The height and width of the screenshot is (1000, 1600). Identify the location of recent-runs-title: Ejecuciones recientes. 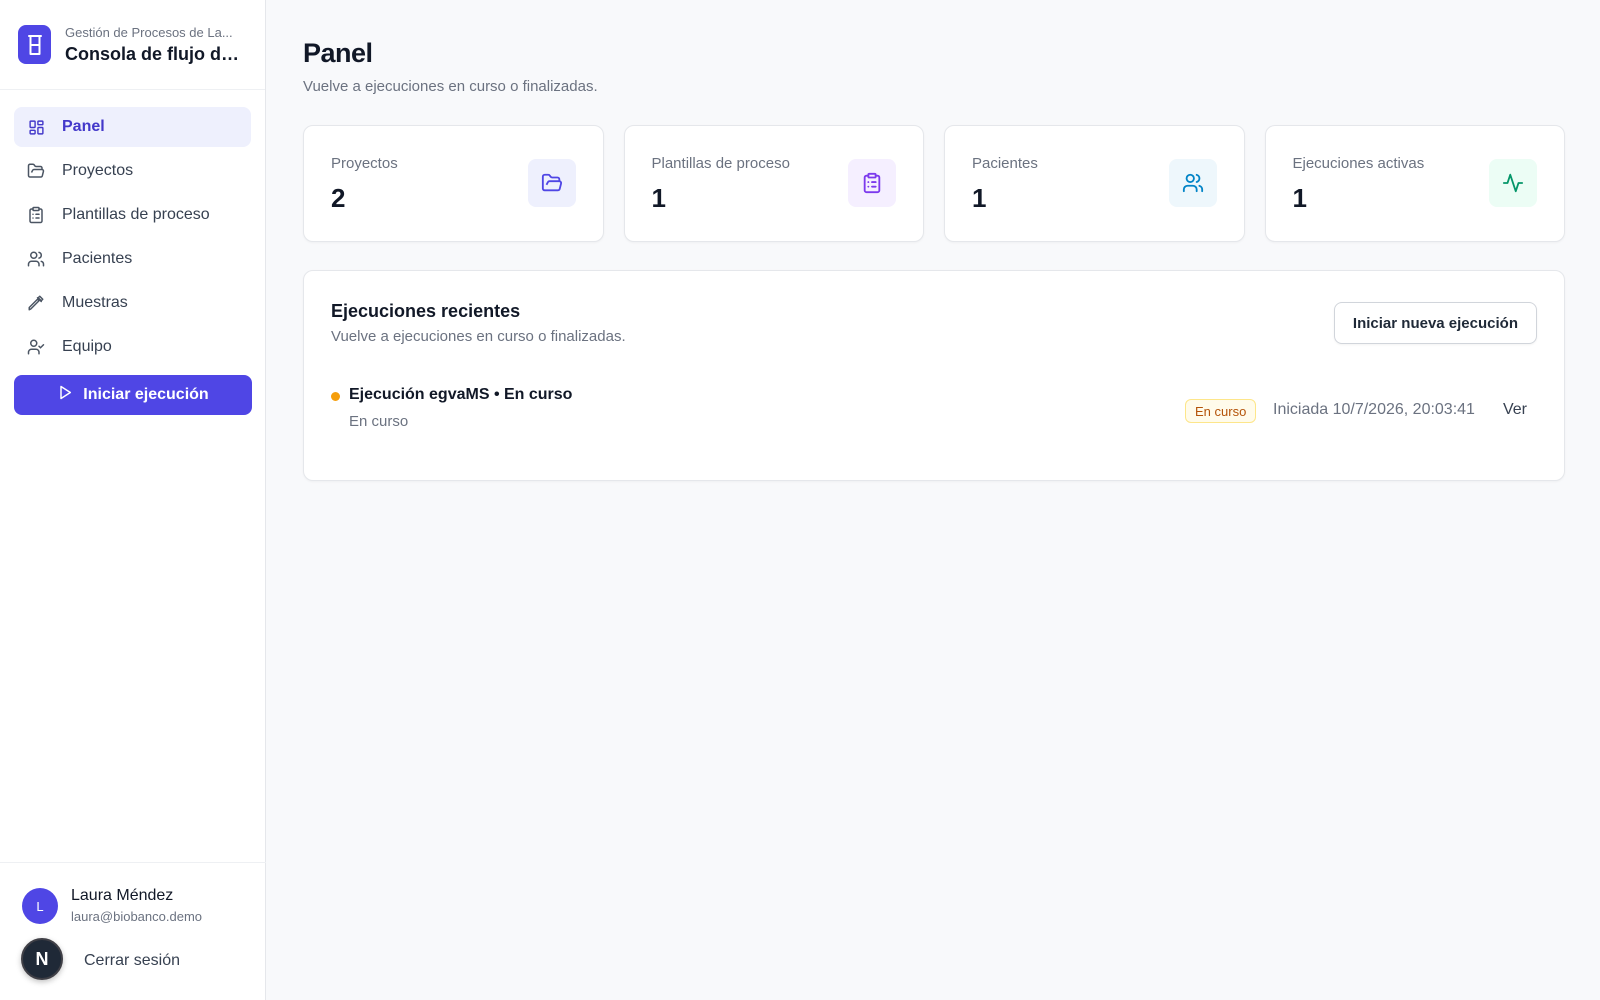
(426, 311).